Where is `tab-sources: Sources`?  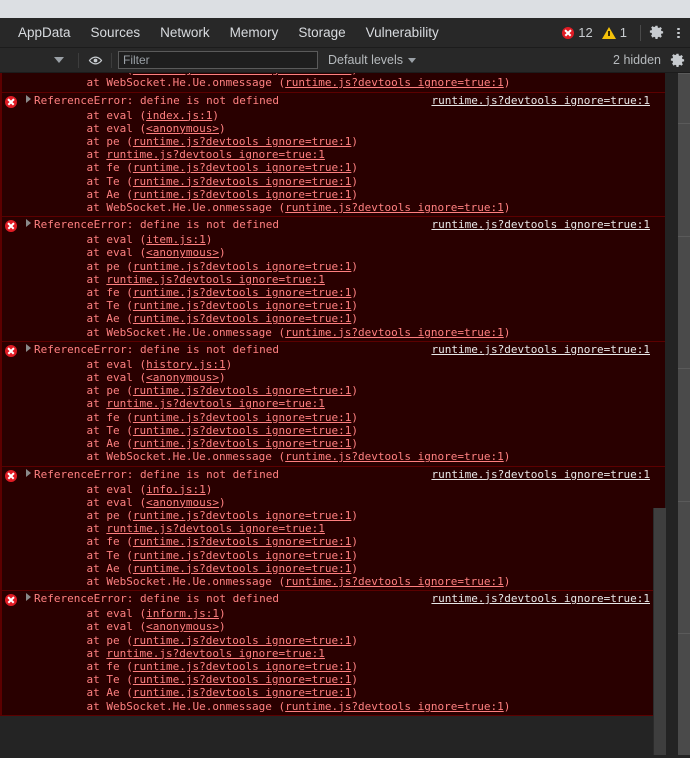
tab-sources: Sources is located at coordinates (116, 33).